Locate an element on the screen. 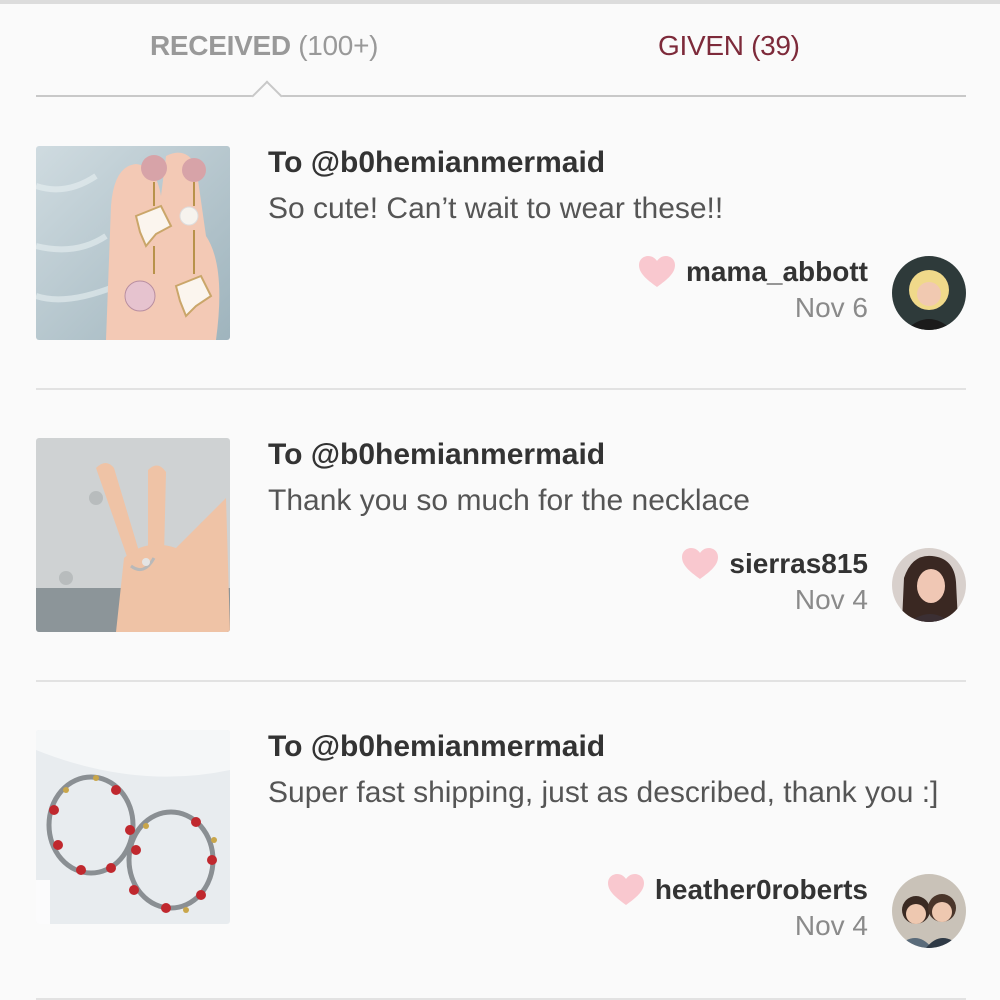  tab-received-count: (100+) is located at coordinates (338, 45).